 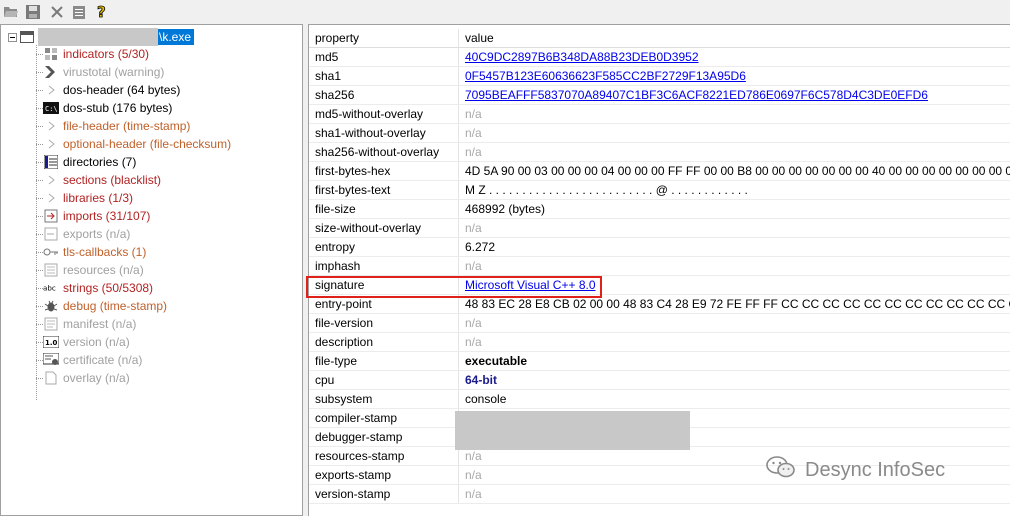 What do you see at coordinates (98, 198) in the screenshot?
I see `tree-node-label: libraries (1/3)` at bounding box center [98, 198].